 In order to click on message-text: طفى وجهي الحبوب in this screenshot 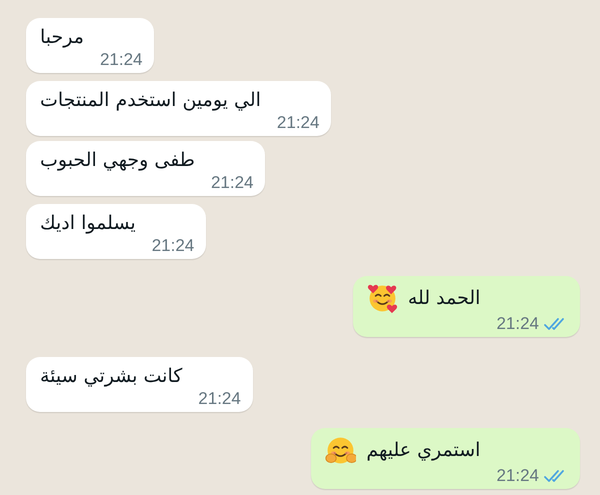, I will do `click(117, 160)`.